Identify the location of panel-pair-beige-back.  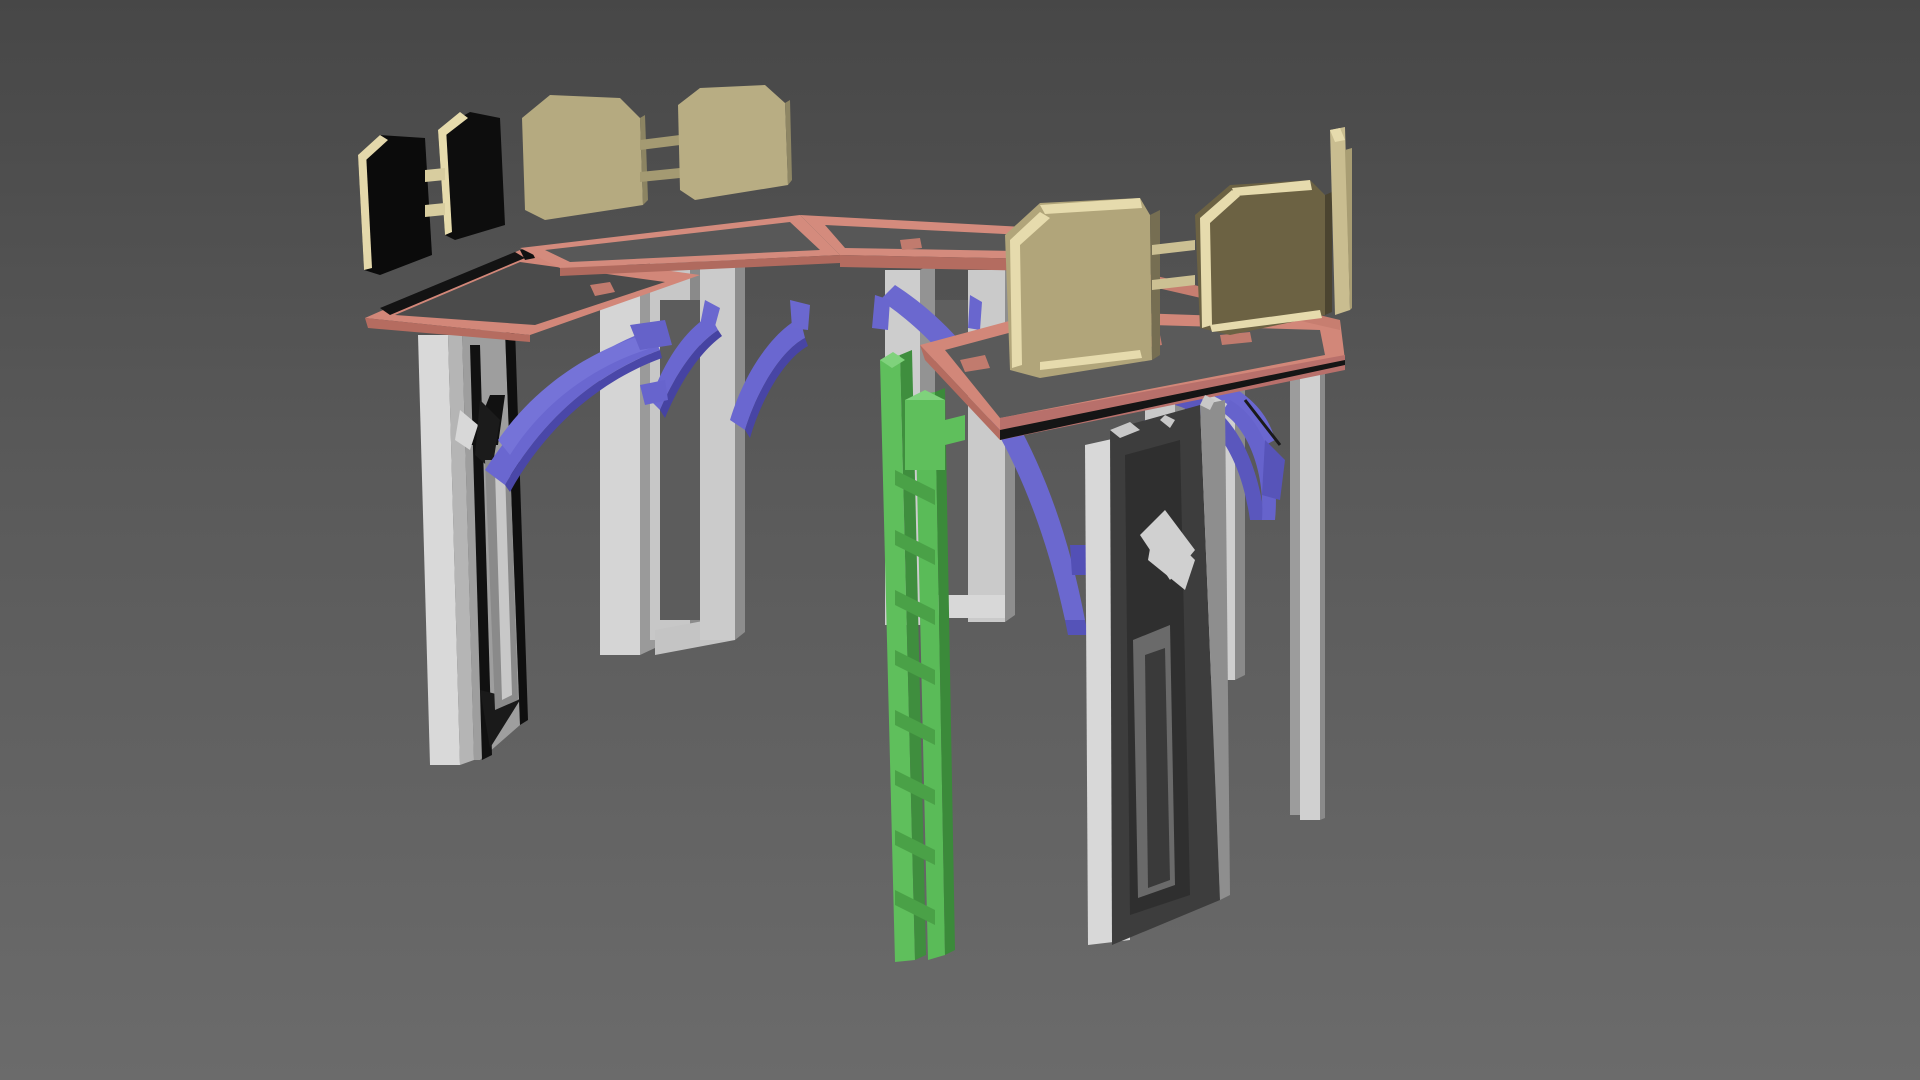
(657, 152).